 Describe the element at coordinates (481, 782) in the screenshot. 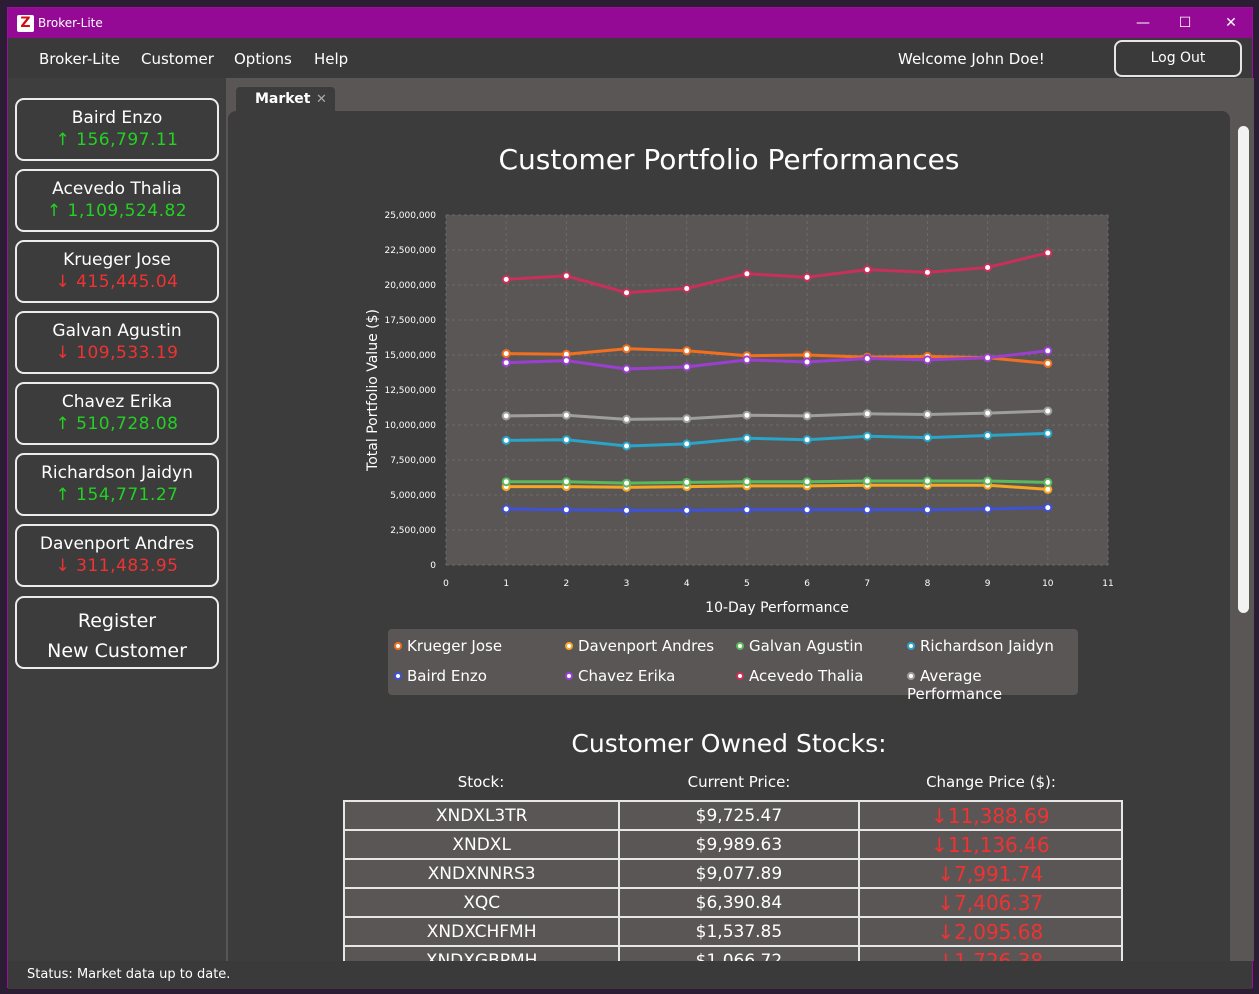

I see `stock-column-header: Stock:` at that location.